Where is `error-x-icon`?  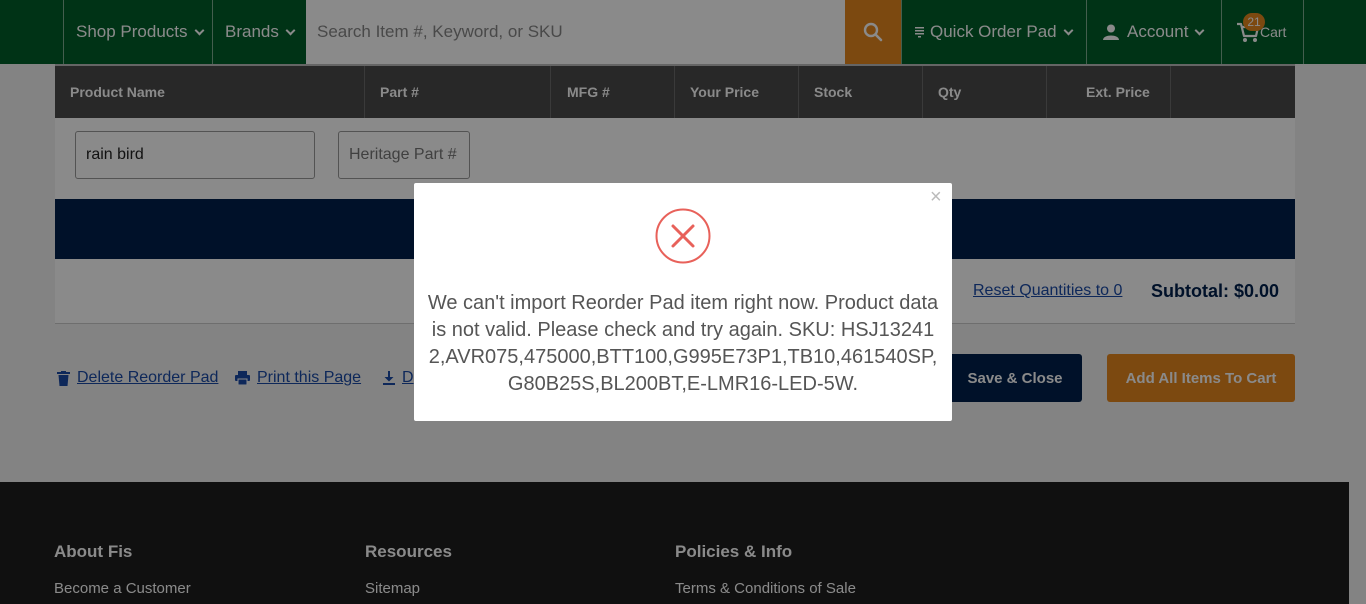 error-x-icon is located at coordinates (683, 236).